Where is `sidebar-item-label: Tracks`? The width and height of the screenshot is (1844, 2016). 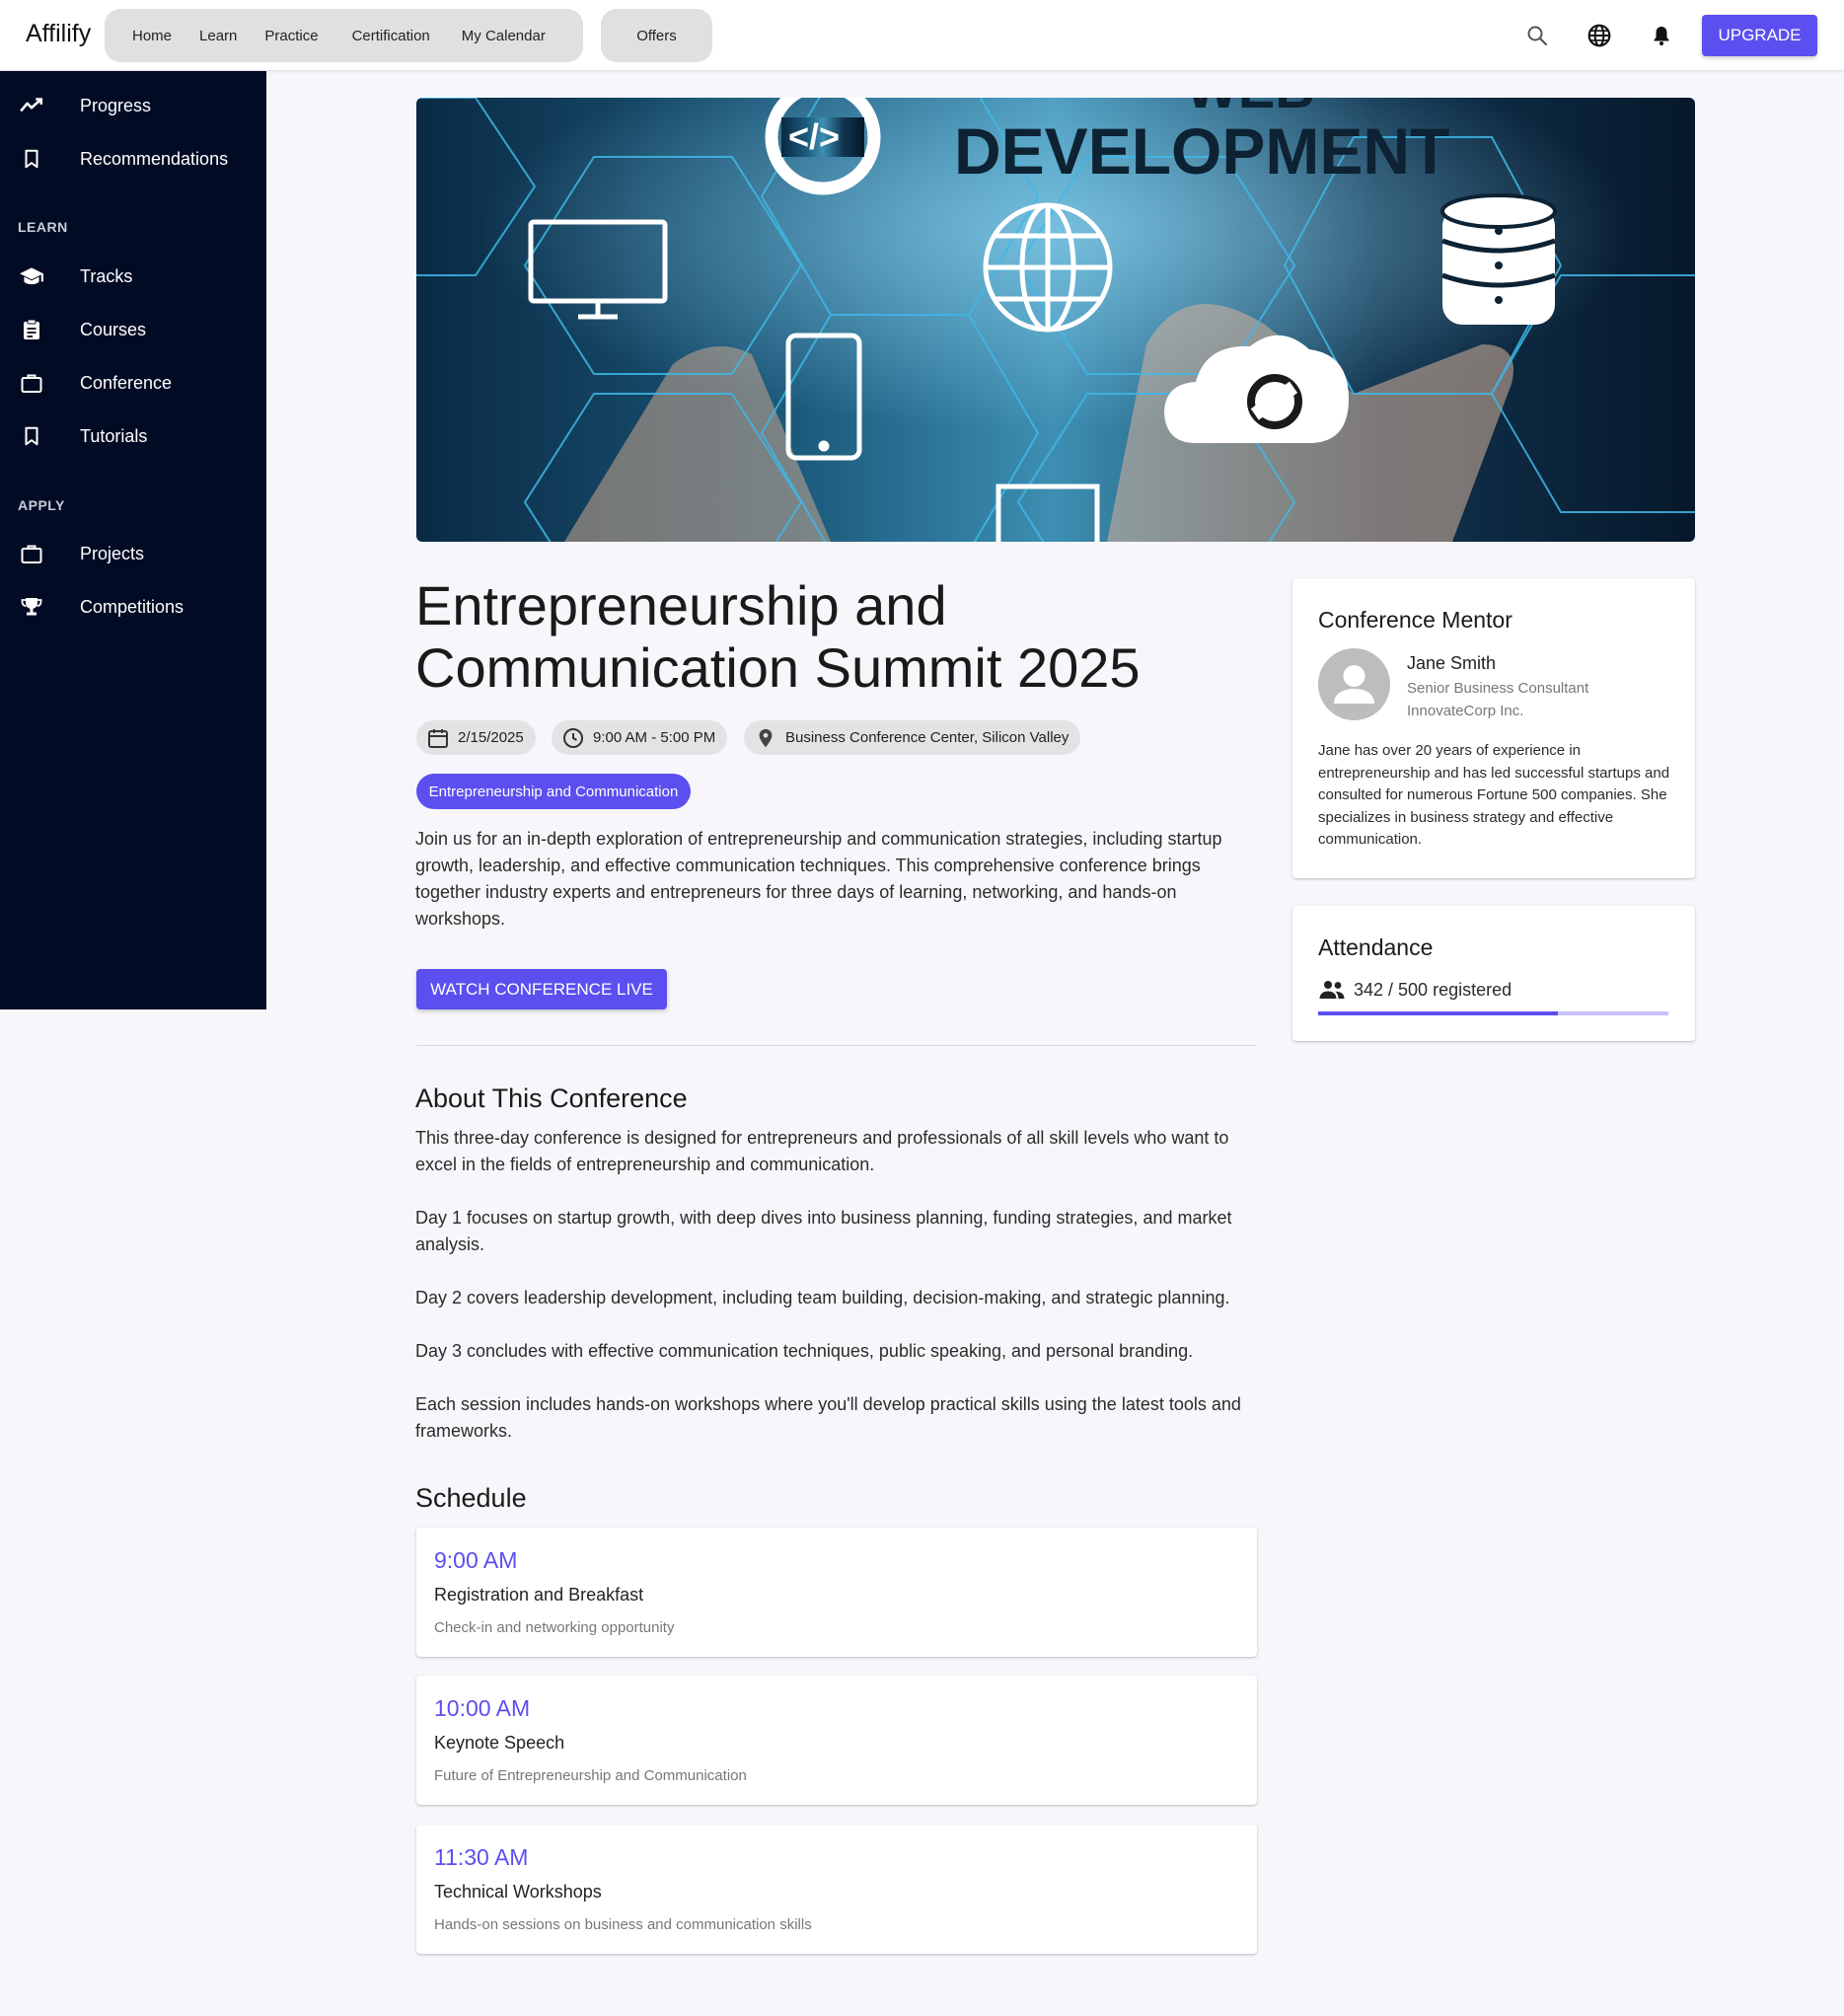
sidebar-item-label: Tracks is located at coordinates (106, 275).